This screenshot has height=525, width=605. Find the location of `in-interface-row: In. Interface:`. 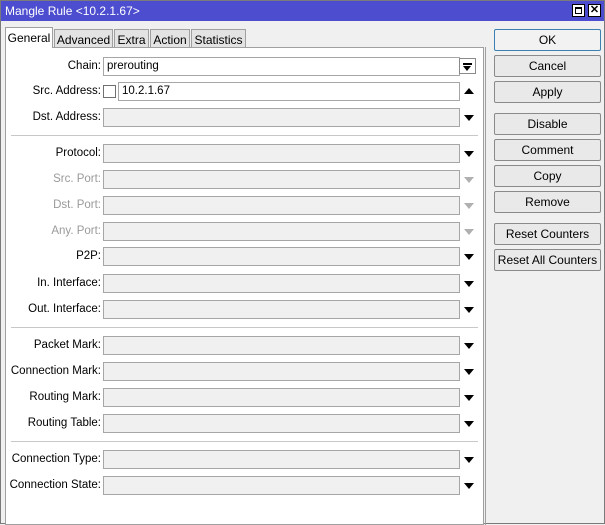

in-interface-row: In. Interface: is located at coordinates (245, 284).